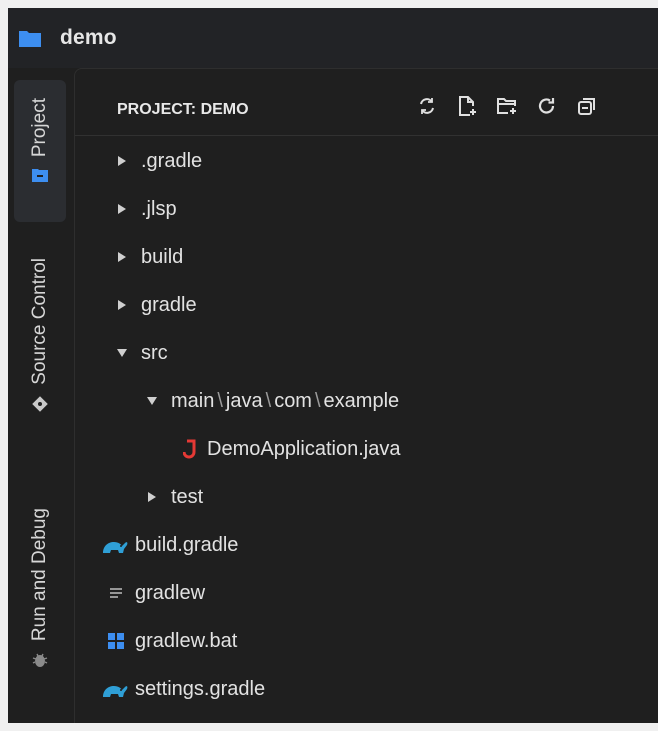 The height and width of the screenshot is (731, 658). I want to click on tree-item-gradle-dir: gradle, so click(155, 305).